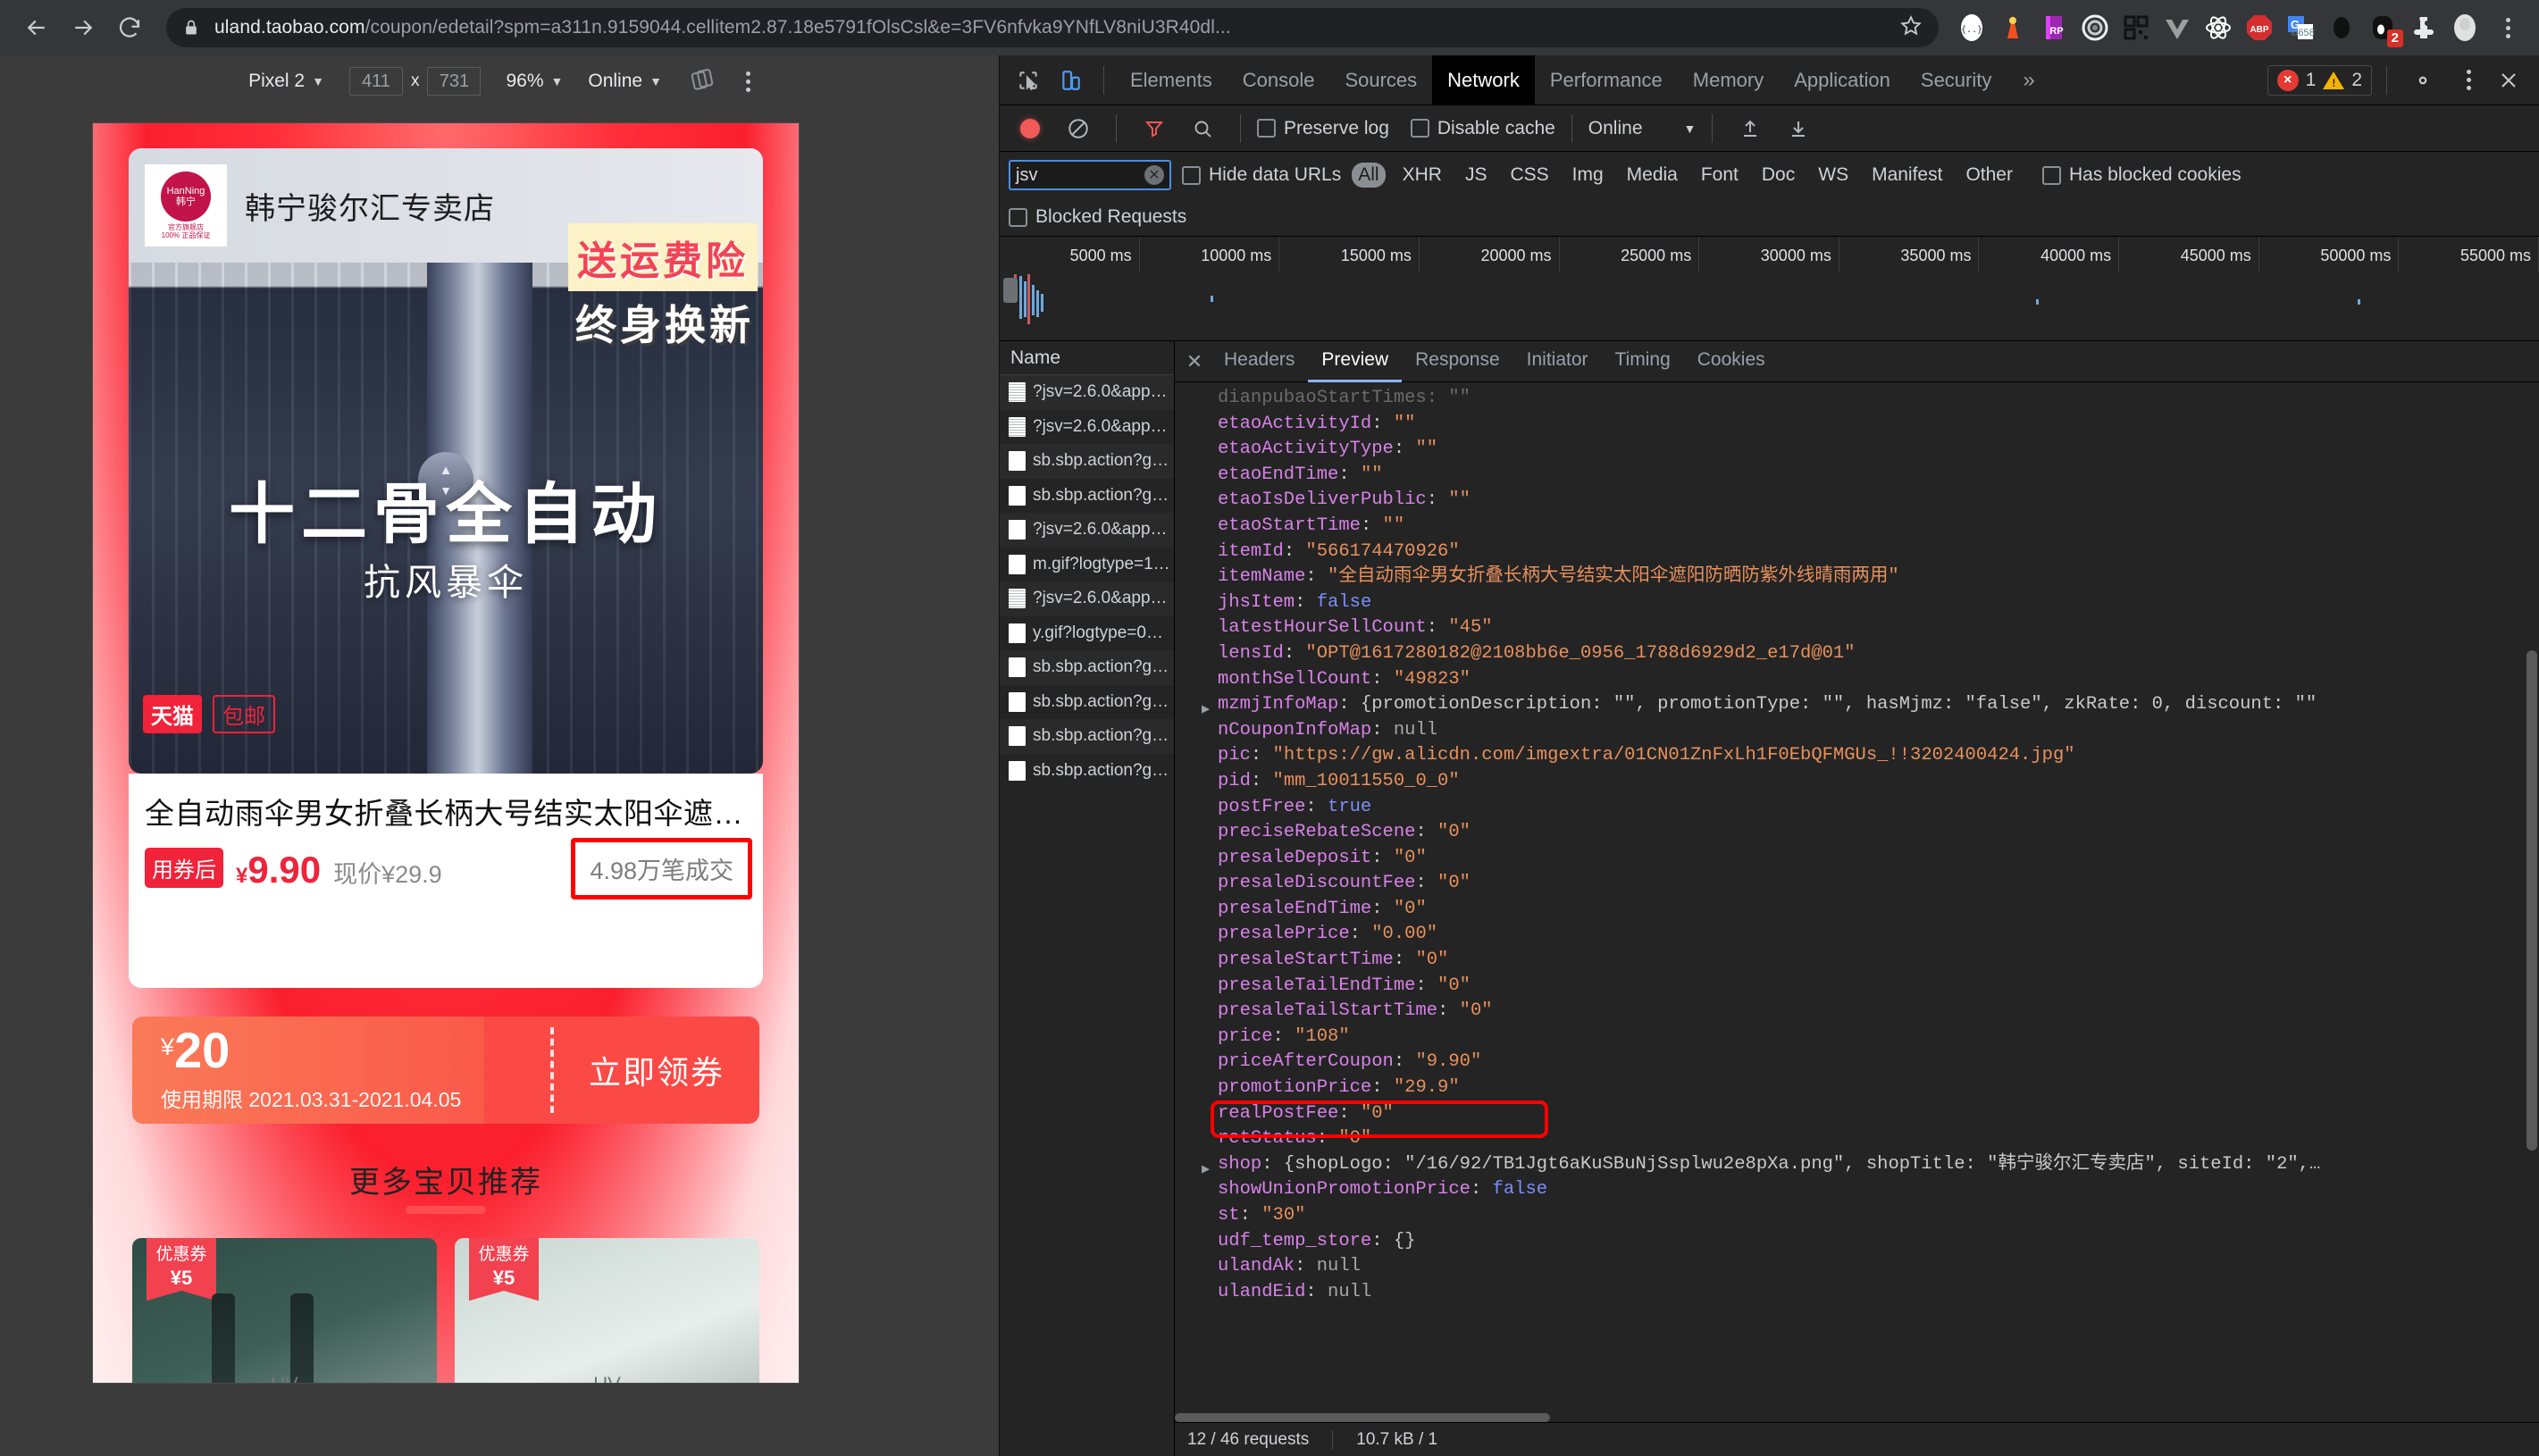 The height and width of the screenshot is (1456, 2539). Describe the element at coordinates (747, 81) in the screenshot. I see `device-toolbar-menu` at that location.